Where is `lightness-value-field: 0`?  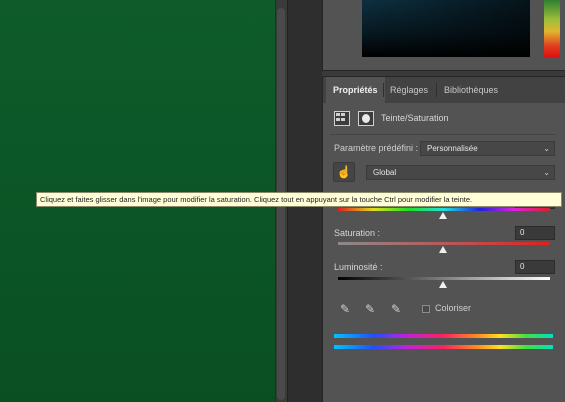
lightness-value-field: 0 is located at coordinates (535, 267).